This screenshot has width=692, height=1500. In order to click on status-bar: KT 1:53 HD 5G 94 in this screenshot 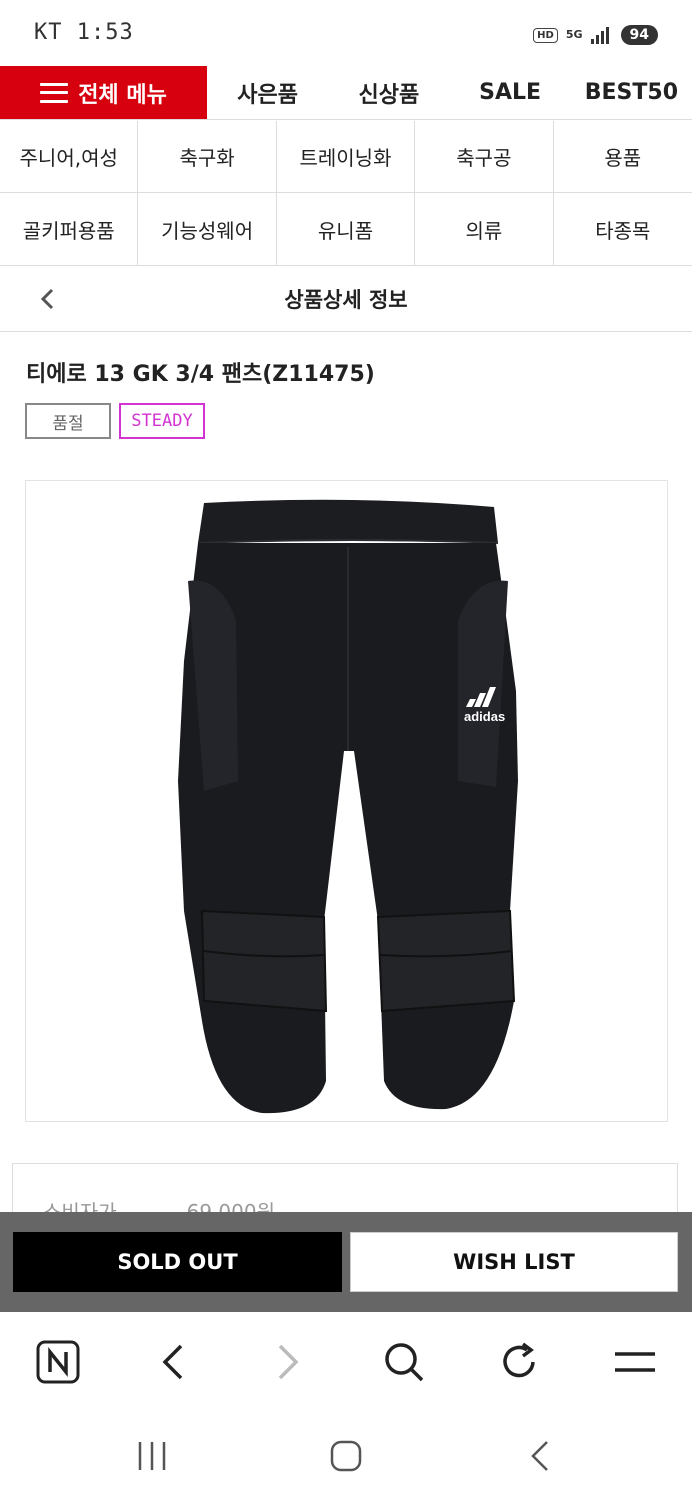, I will do `click(346, 33)`.